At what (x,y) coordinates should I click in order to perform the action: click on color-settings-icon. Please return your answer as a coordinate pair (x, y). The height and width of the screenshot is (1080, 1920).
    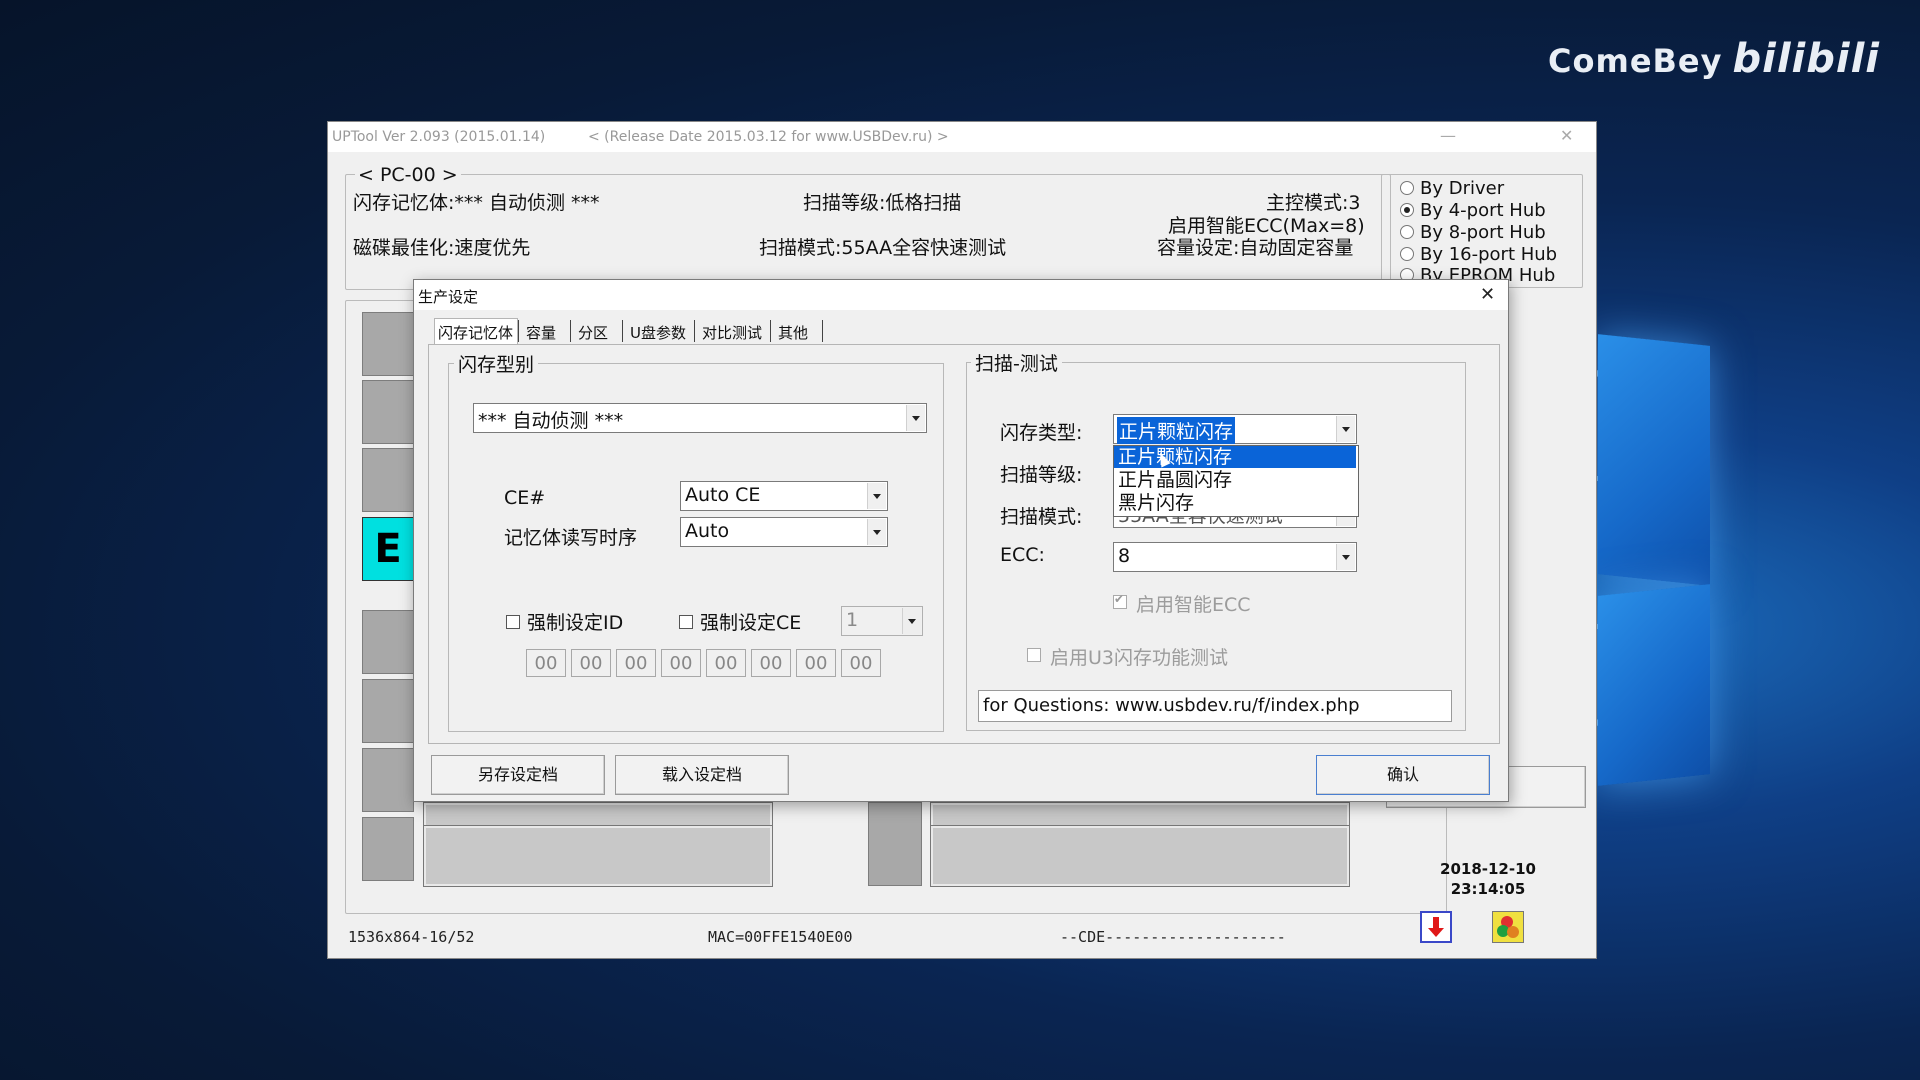
    Looking at the image, I should click on (1508, 927).